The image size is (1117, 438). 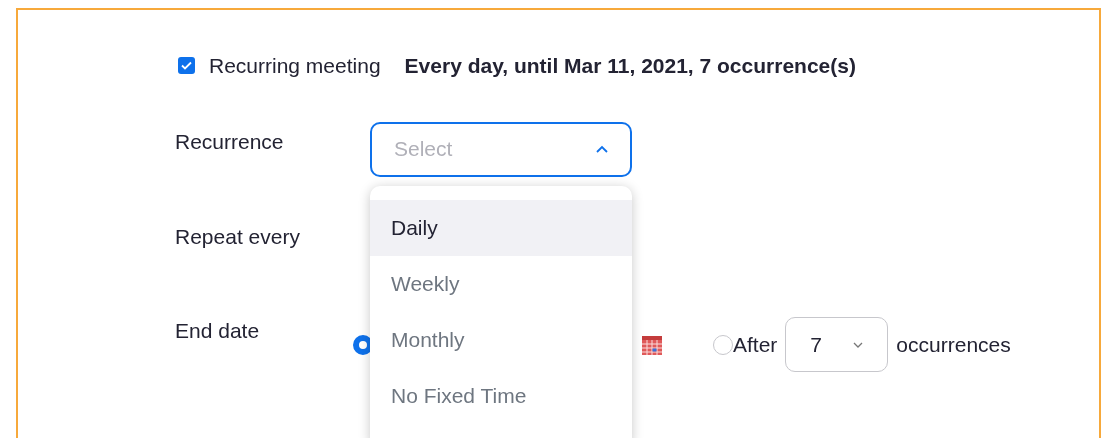 I want to click on recurrence-summary: Every day, until Mar 11, 2021, 7 occurrence(s), so click(x=630, y=66).